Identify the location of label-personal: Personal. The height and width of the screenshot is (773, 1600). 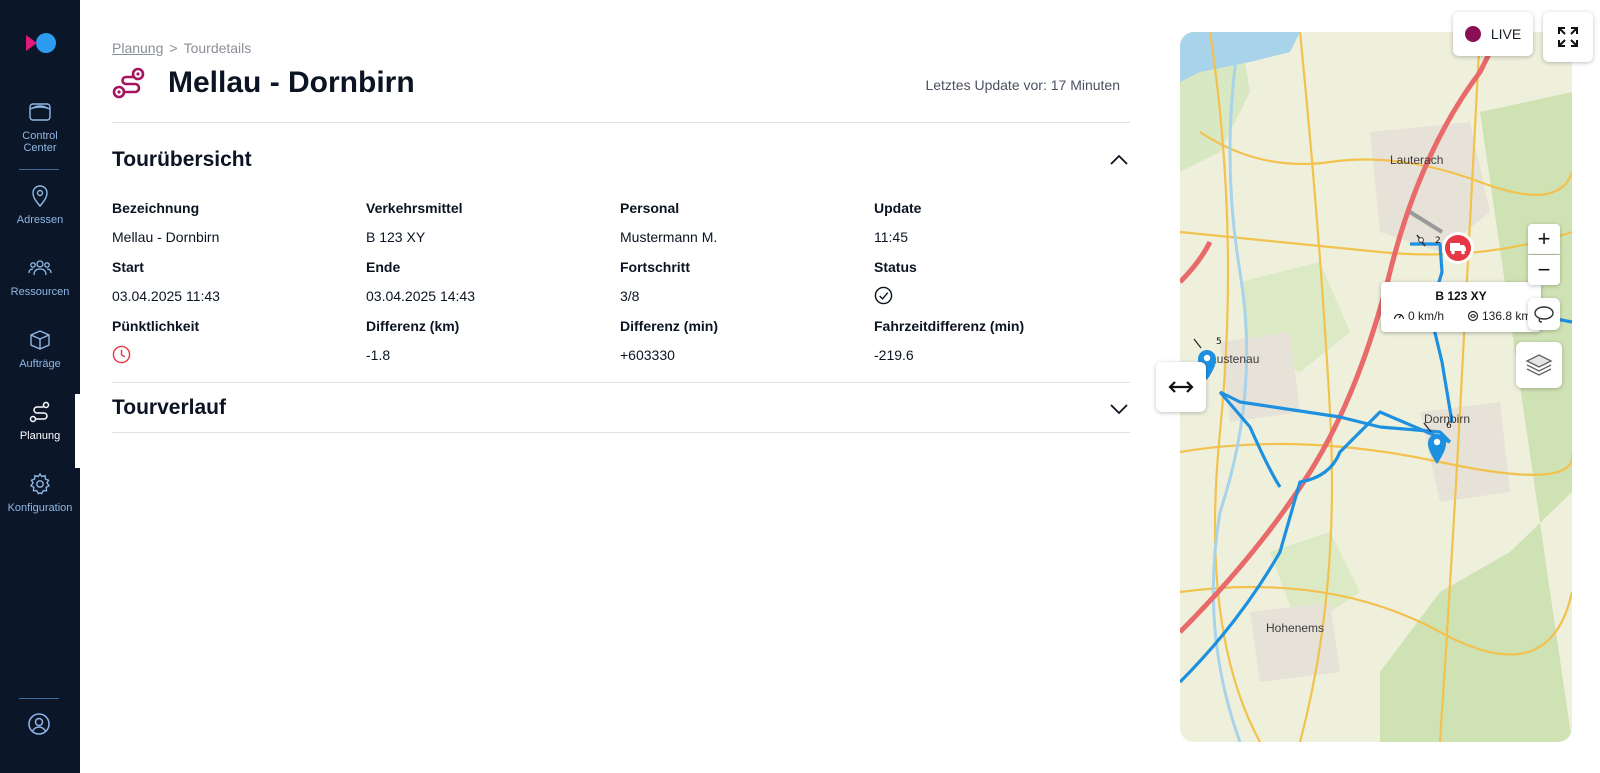
(650, 208).